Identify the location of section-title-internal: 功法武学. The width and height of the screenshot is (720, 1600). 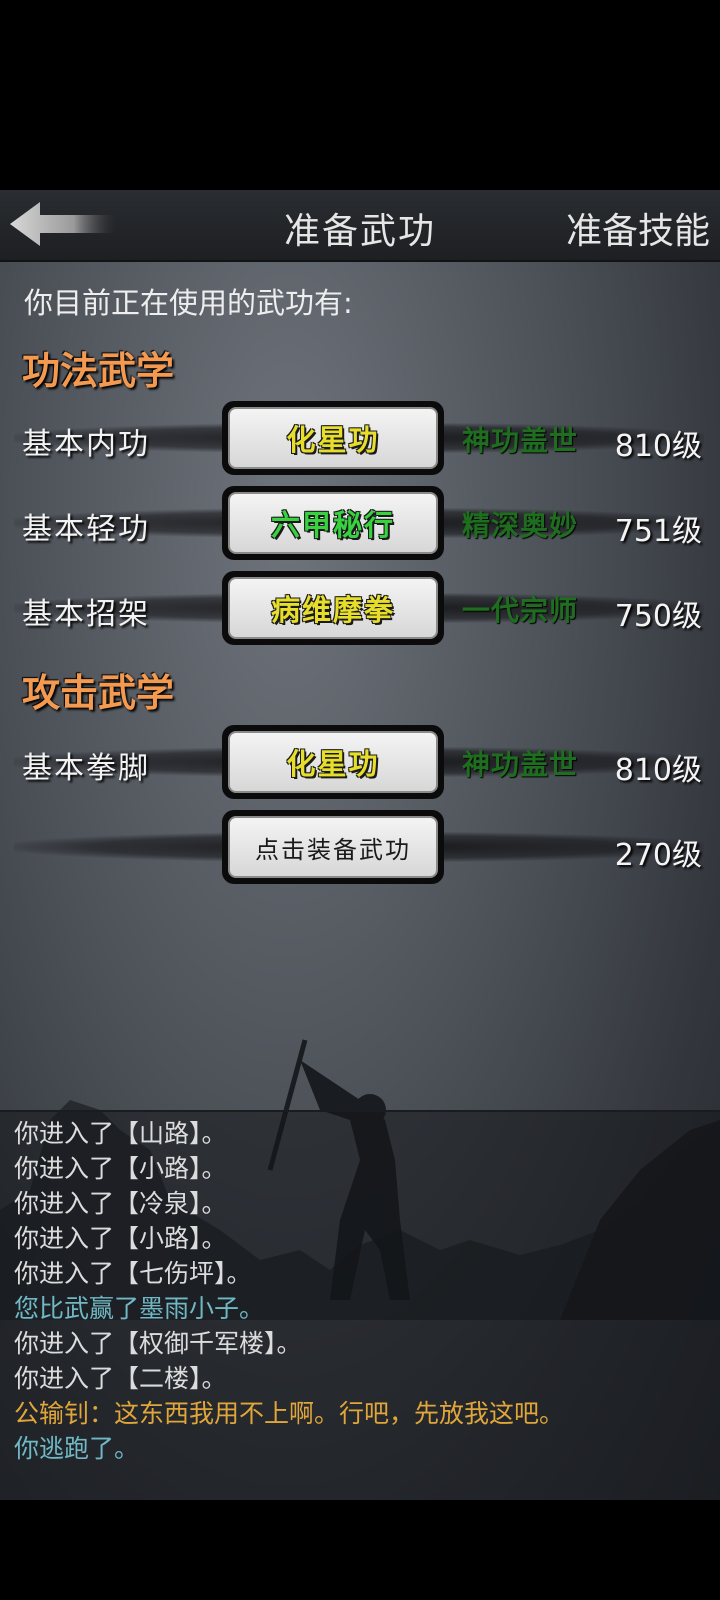
(98, 370).